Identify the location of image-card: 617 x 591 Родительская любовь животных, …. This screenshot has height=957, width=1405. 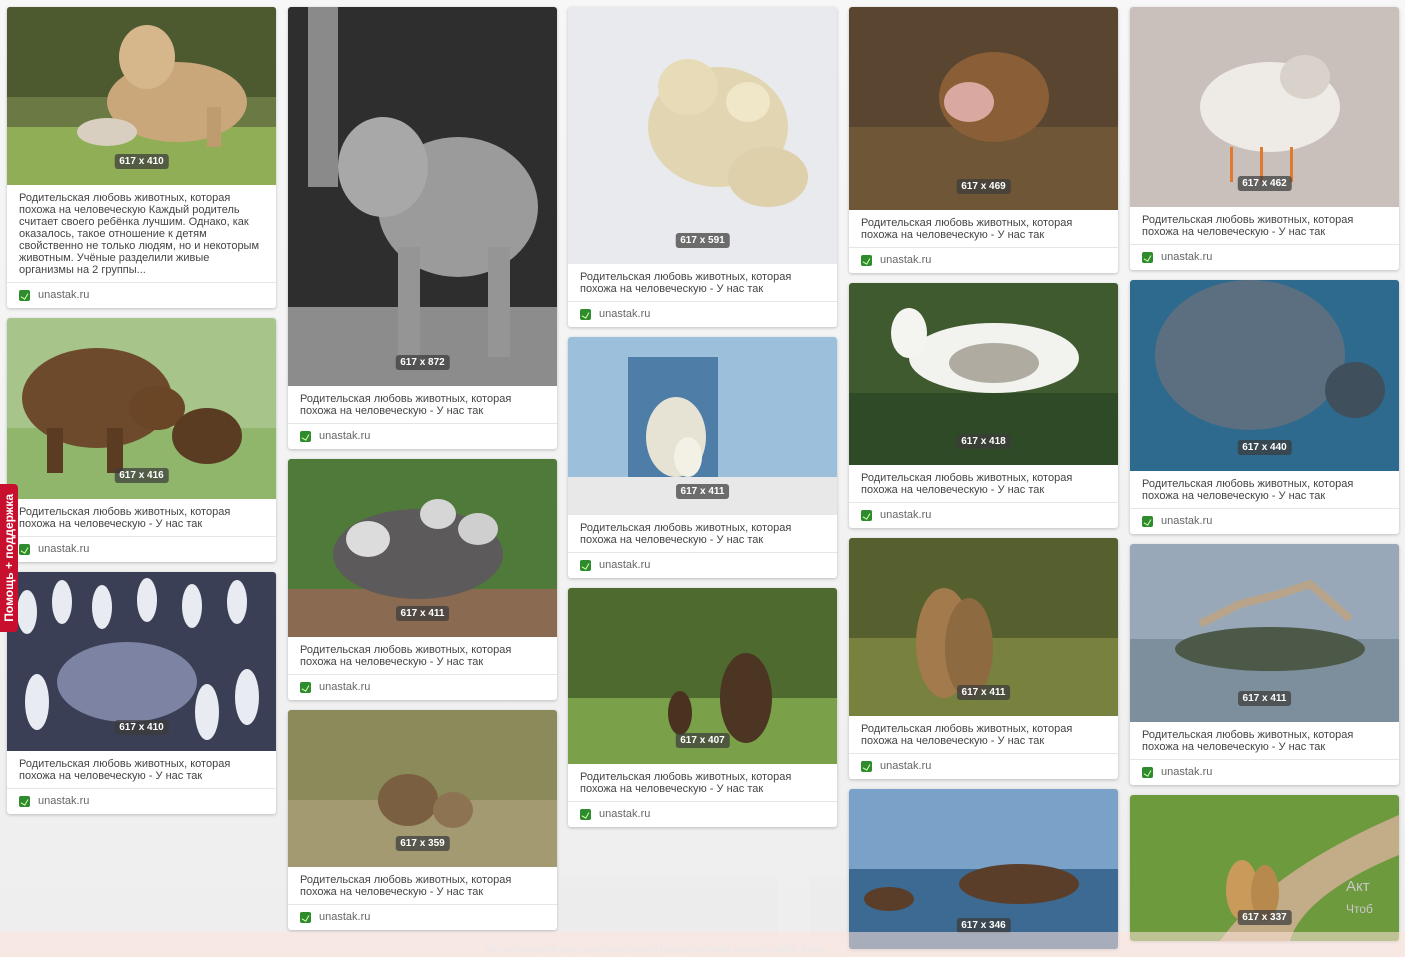
(702, 167).